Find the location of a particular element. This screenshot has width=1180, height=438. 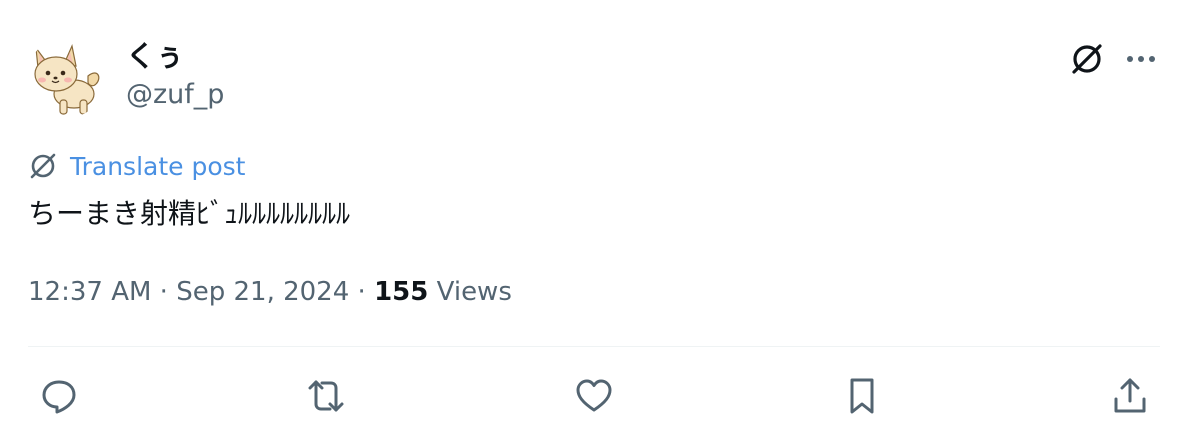

grok-icon is located at coordinates (1087, 59).